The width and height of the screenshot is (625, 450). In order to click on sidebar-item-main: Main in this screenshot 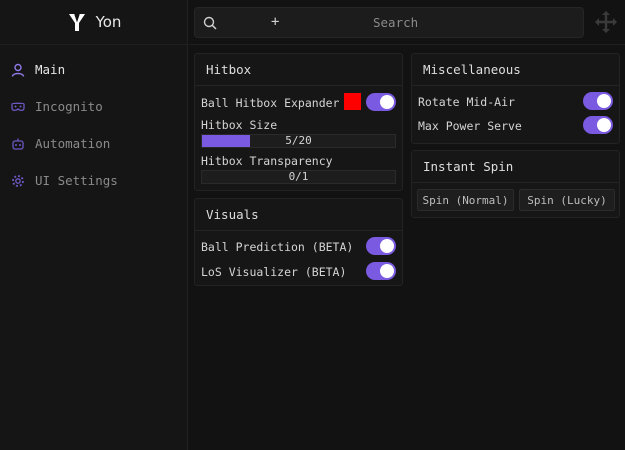, I will do `click(93, 69)`.